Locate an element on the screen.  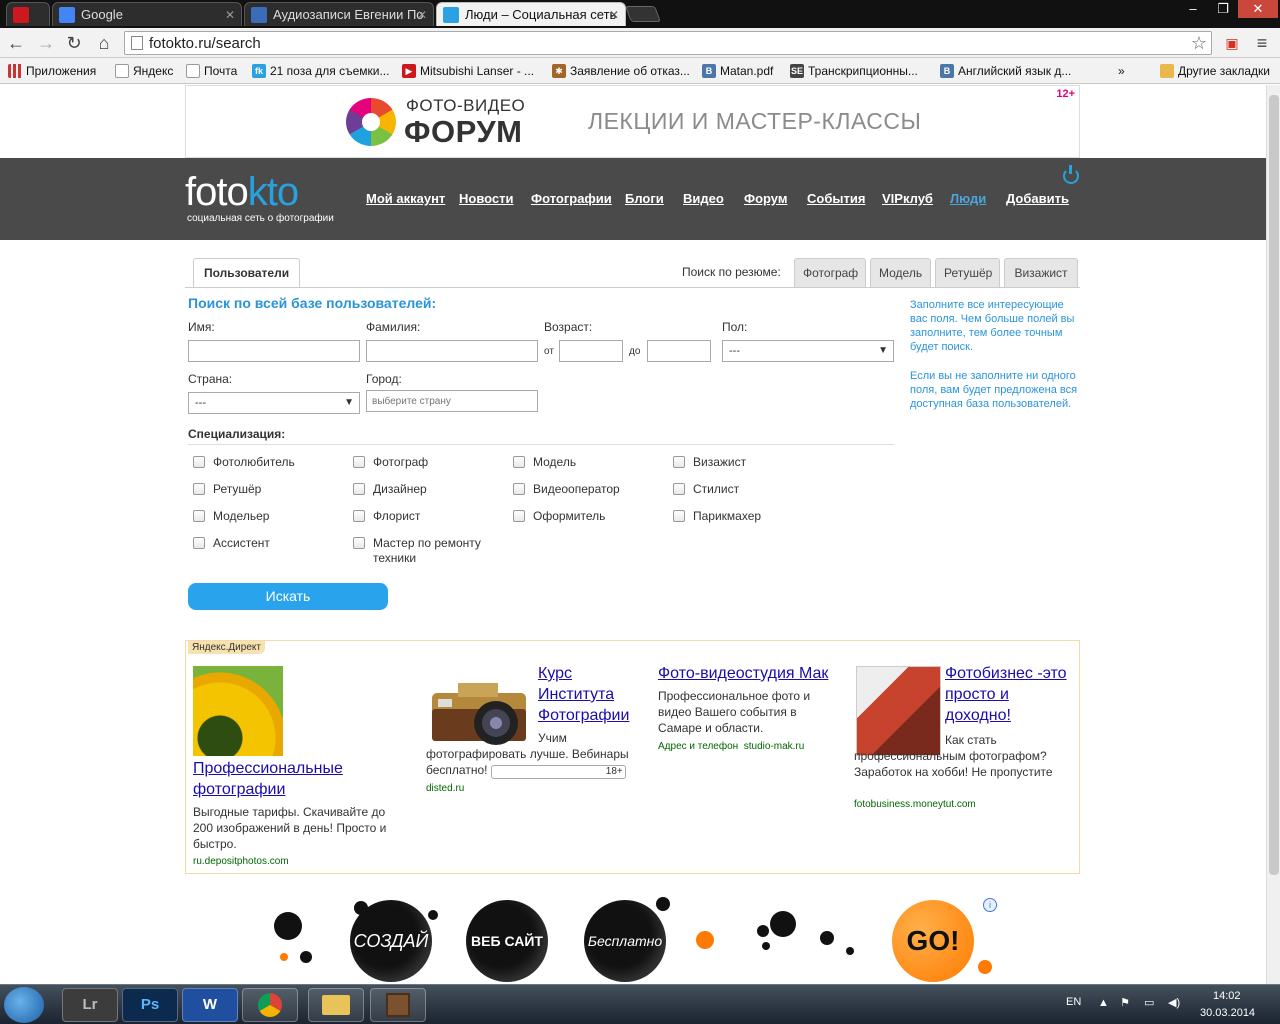
search-button: Искать is located at coordinates (288, 596).